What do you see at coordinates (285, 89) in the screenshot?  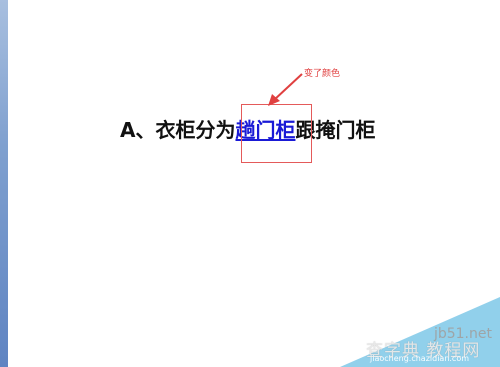 I see `annotation-arrow-icon` at bounding box center [285, 89].